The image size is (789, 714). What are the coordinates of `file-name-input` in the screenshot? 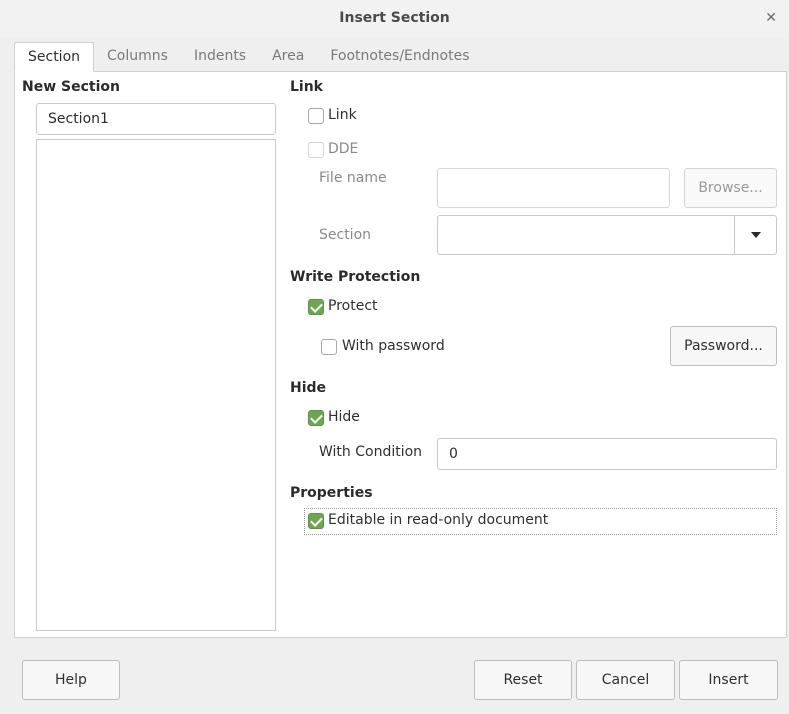 It's located at (553, 188).